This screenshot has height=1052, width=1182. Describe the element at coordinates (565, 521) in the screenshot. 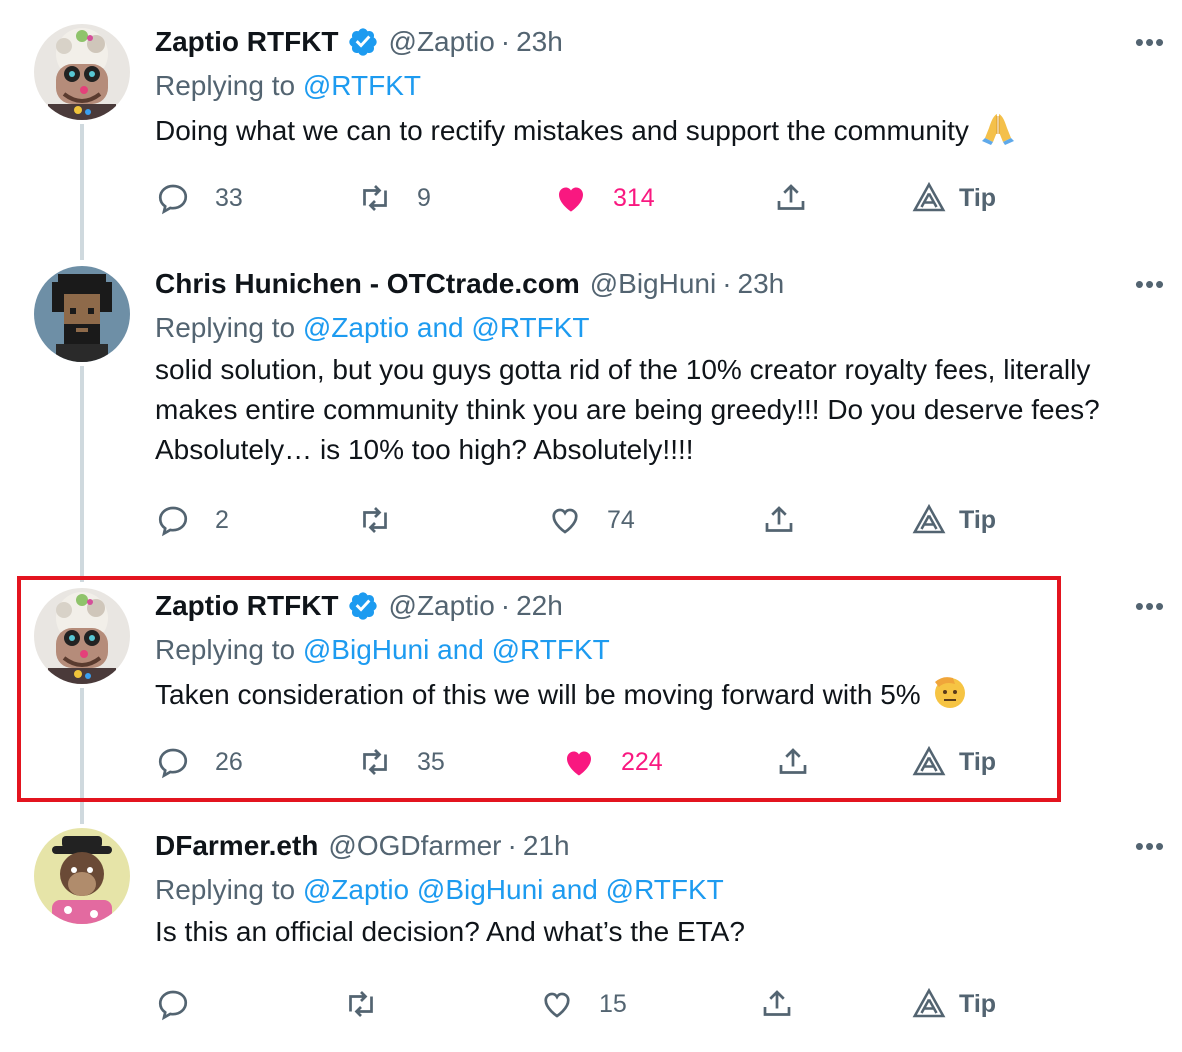

I see `heart-outline-icon` at that location.